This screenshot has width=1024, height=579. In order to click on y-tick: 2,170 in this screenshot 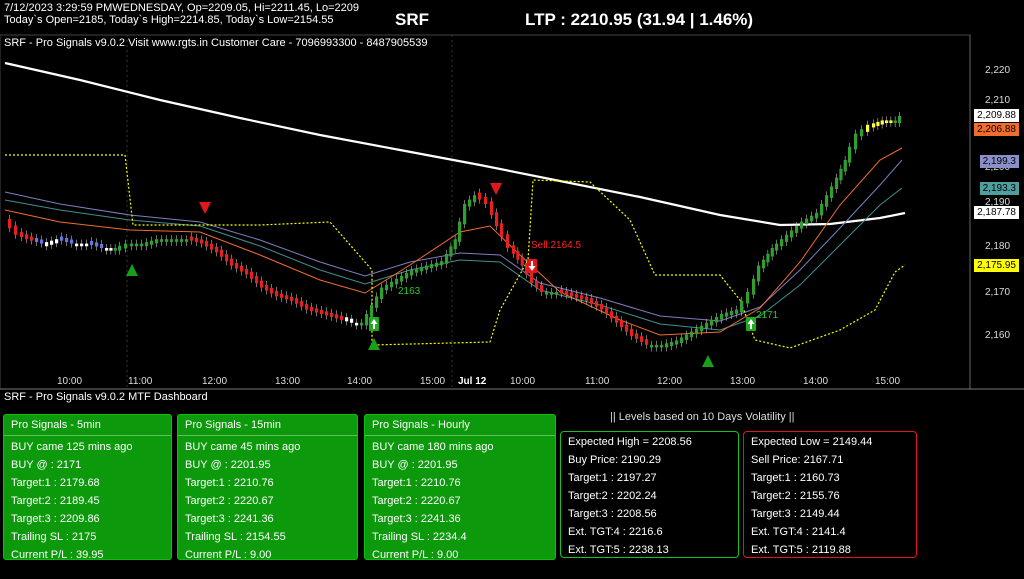, I will do `click(998, 292)`.